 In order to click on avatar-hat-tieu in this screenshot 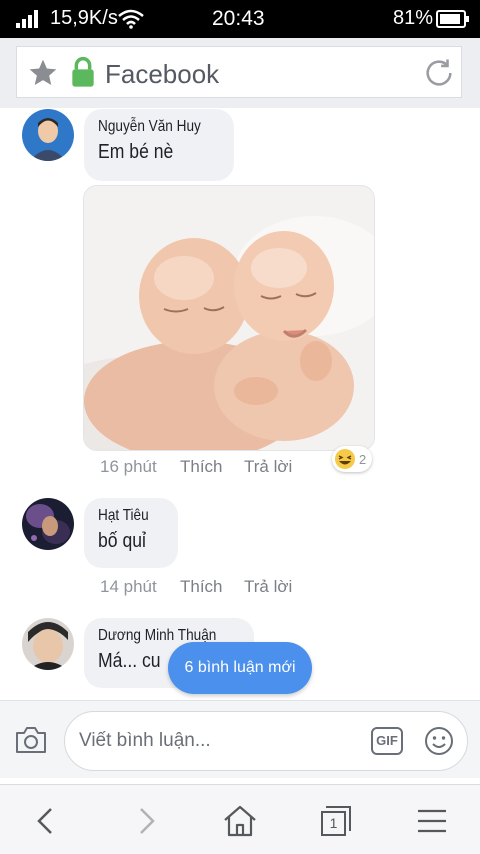, I will do `click(48, 524)`.